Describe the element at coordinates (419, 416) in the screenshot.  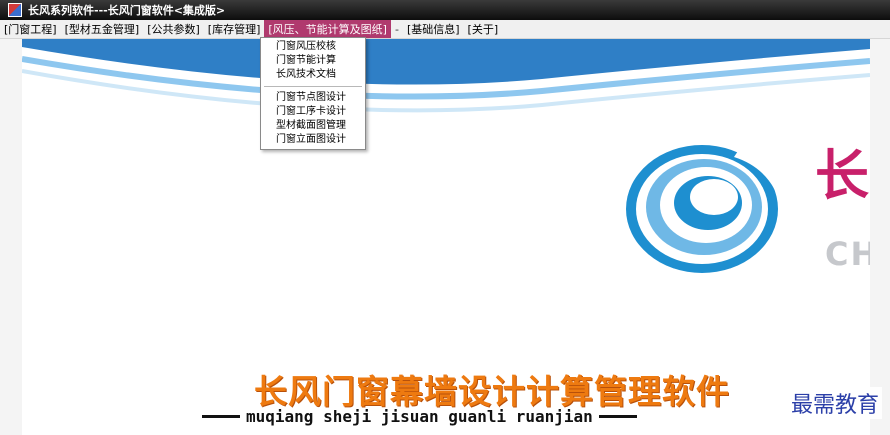
I see `pinyin-text: muqiang sheji jisuan guanli ruanjian` at that location.